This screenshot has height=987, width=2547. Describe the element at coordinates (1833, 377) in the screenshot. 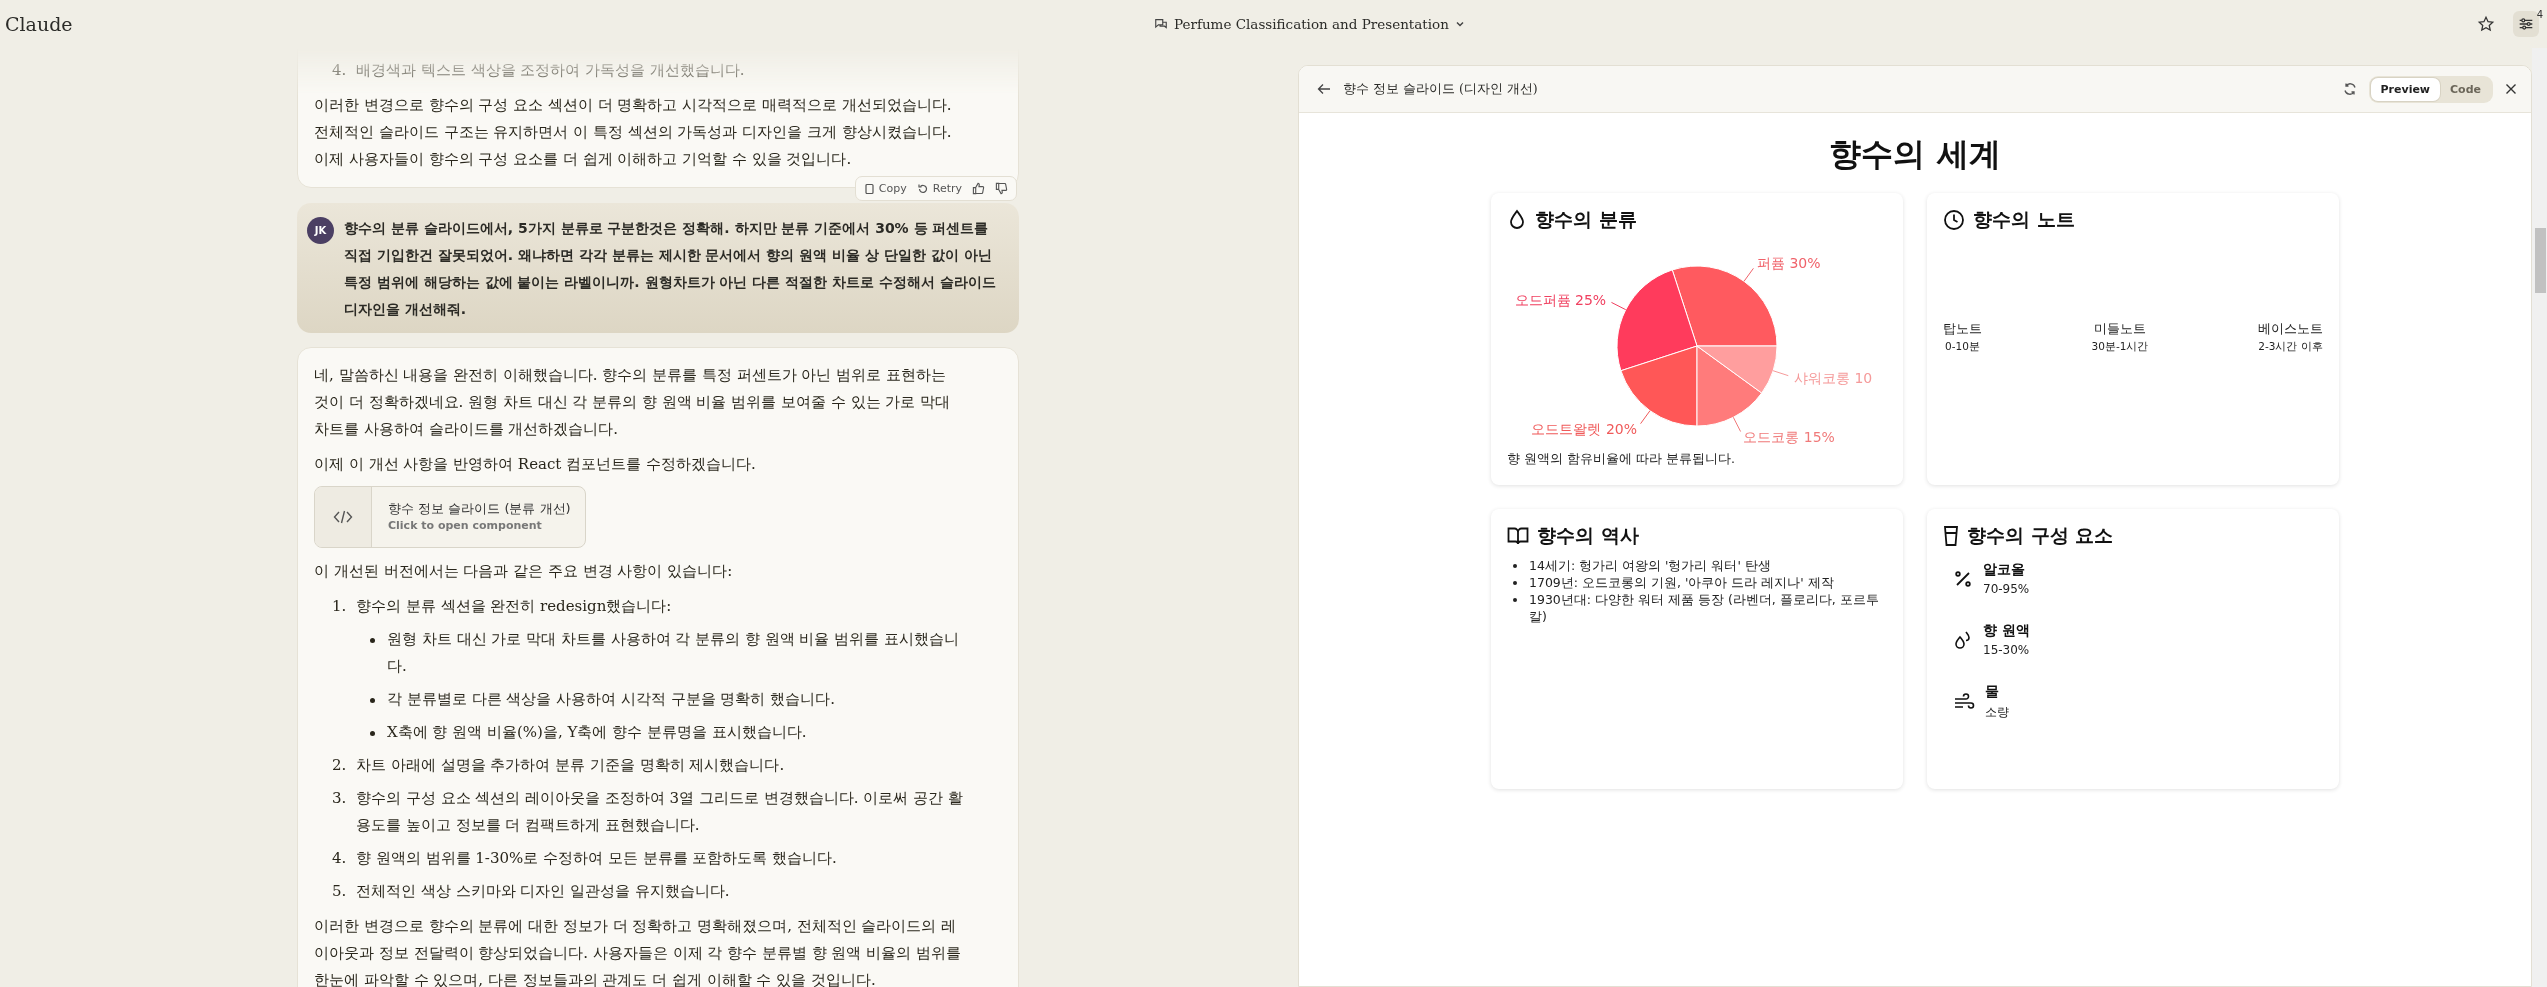

I see `slice-label: 샤워코롱 10` at that location.